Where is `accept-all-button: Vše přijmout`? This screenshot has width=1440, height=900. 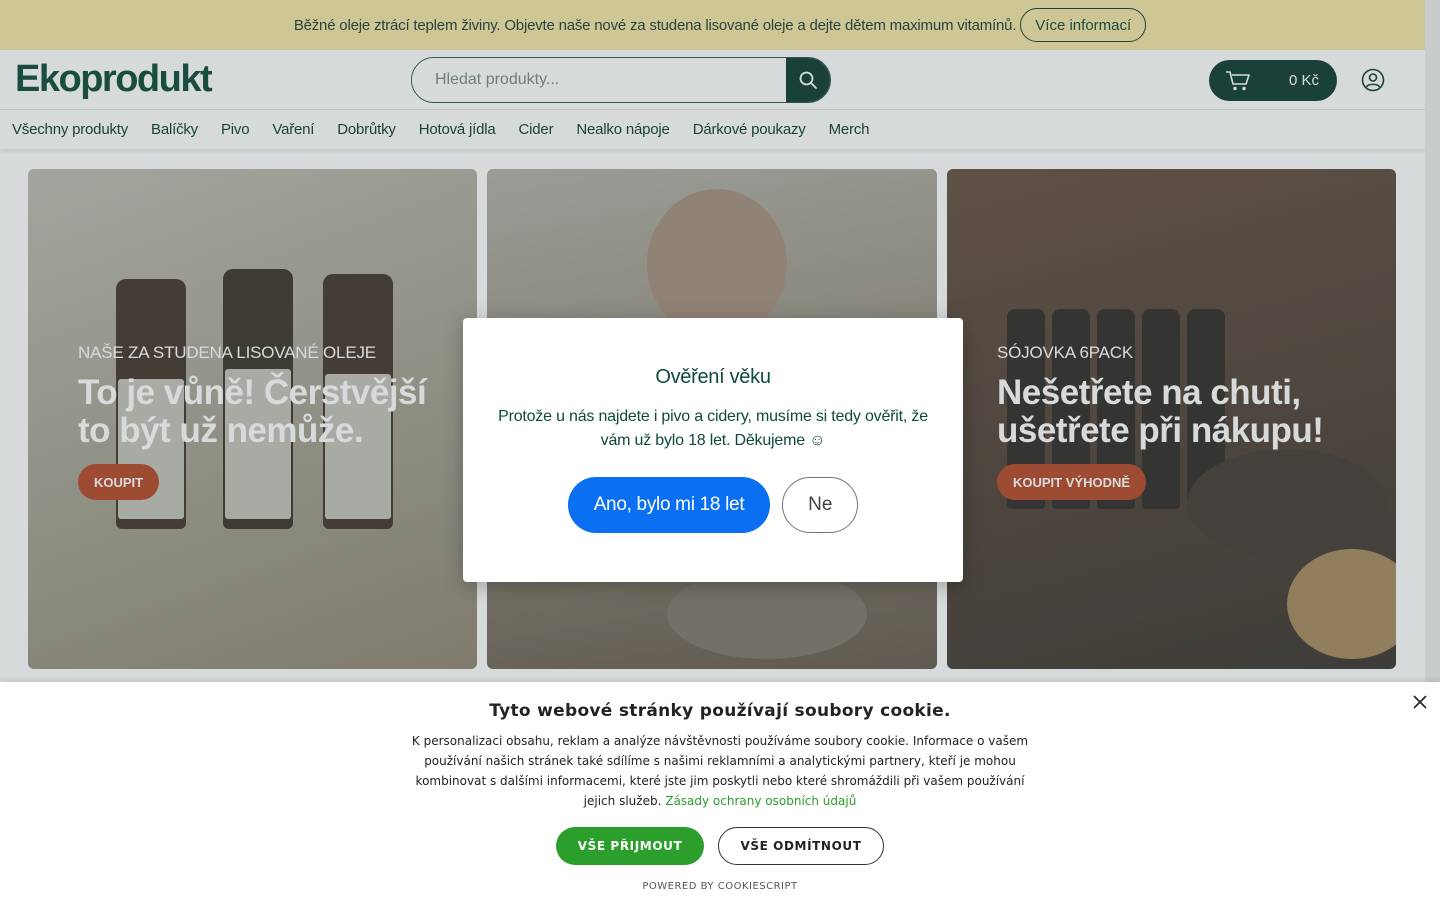 accept-all-button: Vše přijmout is located at coordinates (630, 846).